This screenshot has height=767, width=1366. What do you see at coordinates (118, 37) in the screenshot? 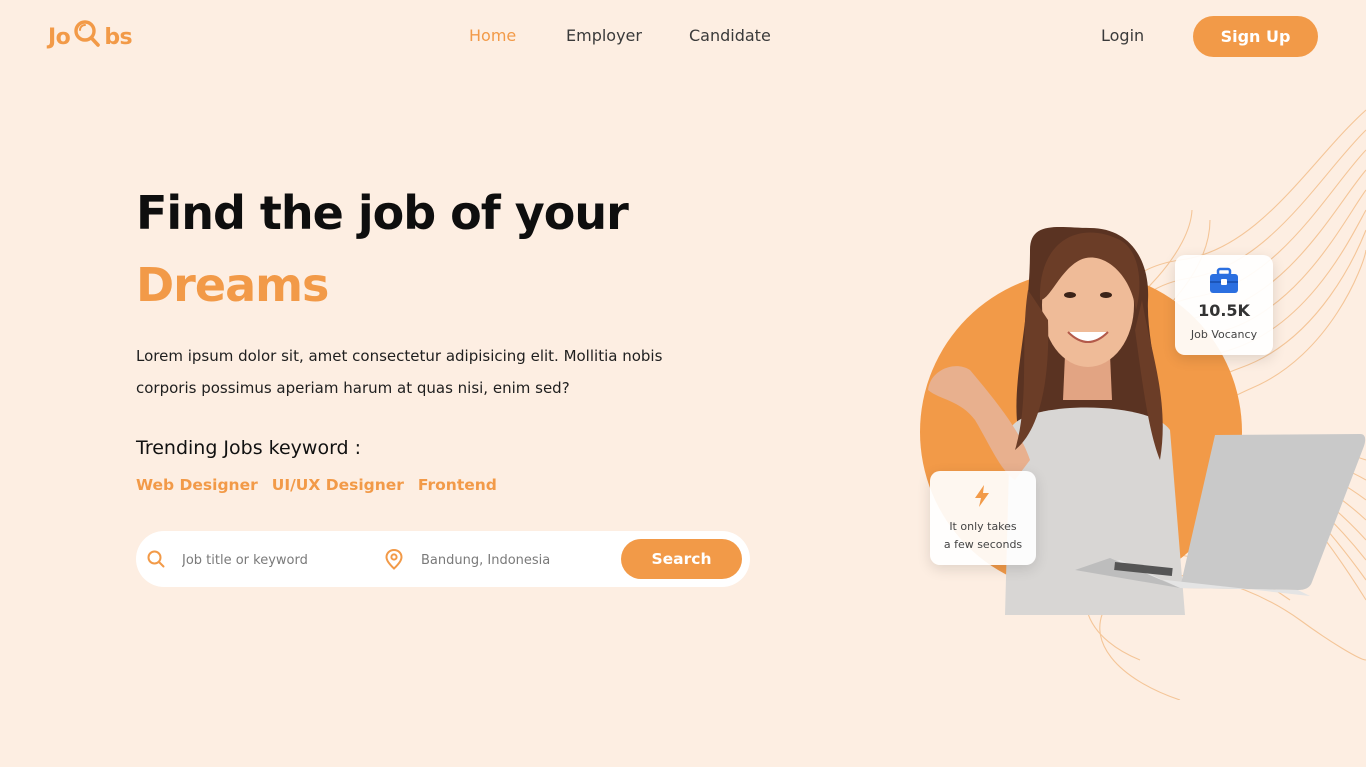
I see `logo-text-right: bs` at bounding box center [118, 37].